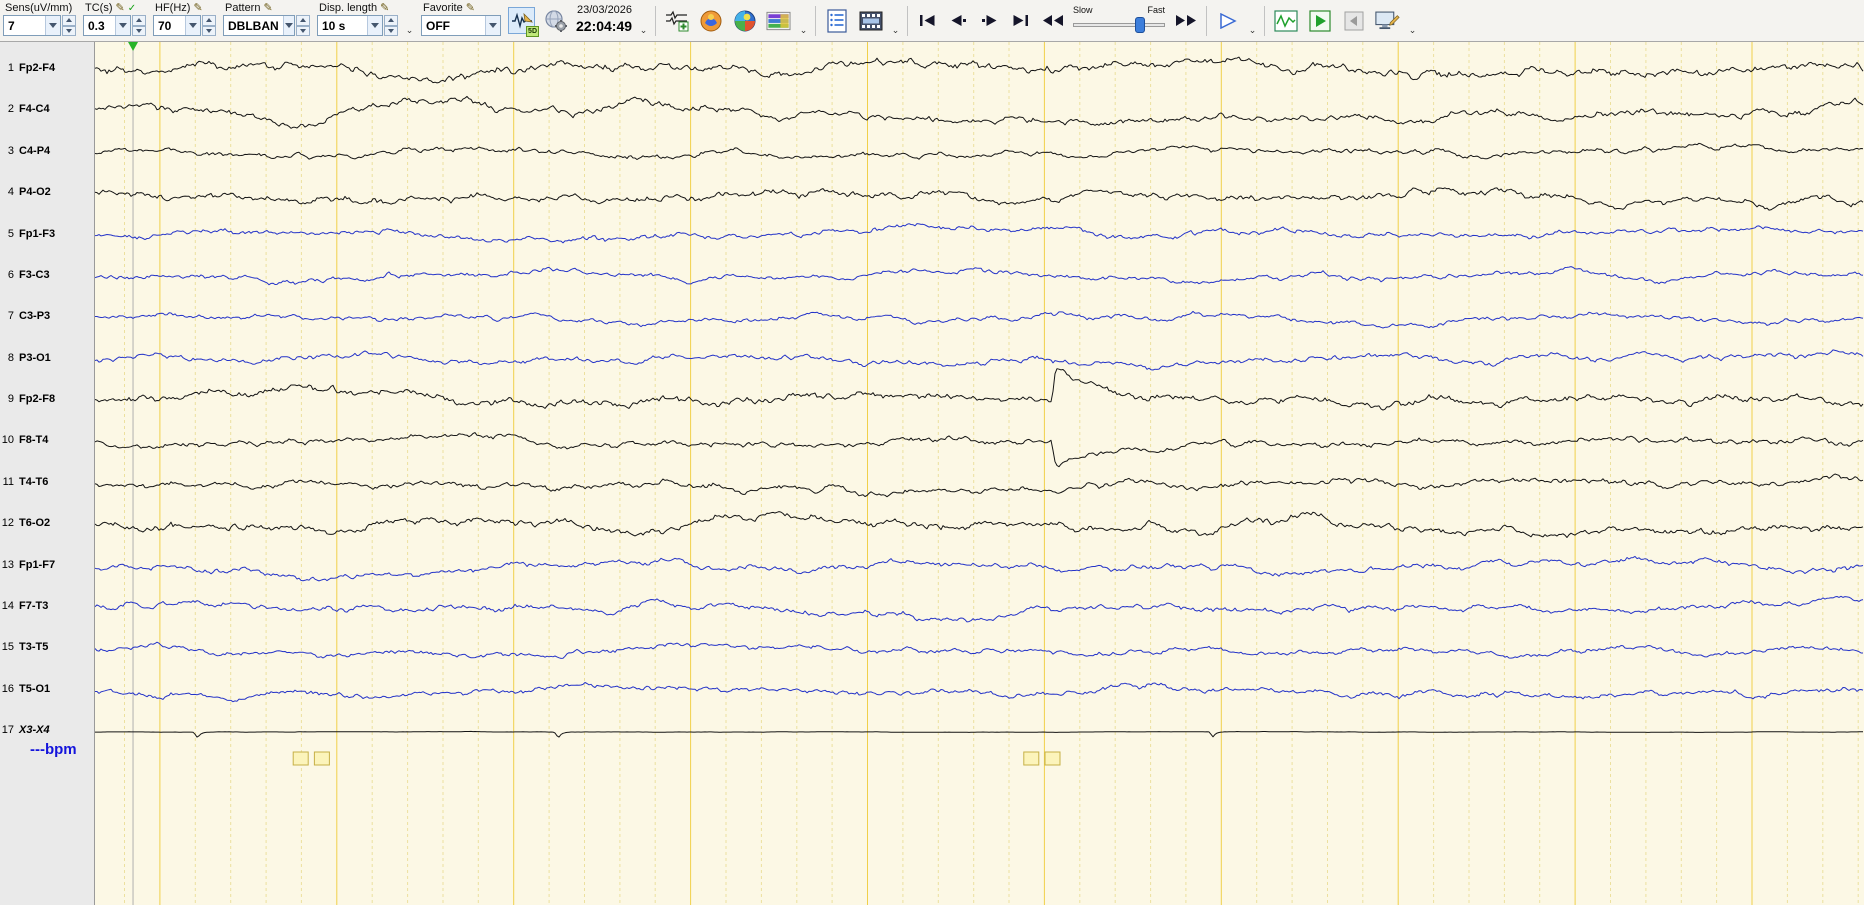 Image resolution: width=1864 pixels, height=905 pixels. I want to click on channel-row: 17 X3-X4, so click(47, 732).